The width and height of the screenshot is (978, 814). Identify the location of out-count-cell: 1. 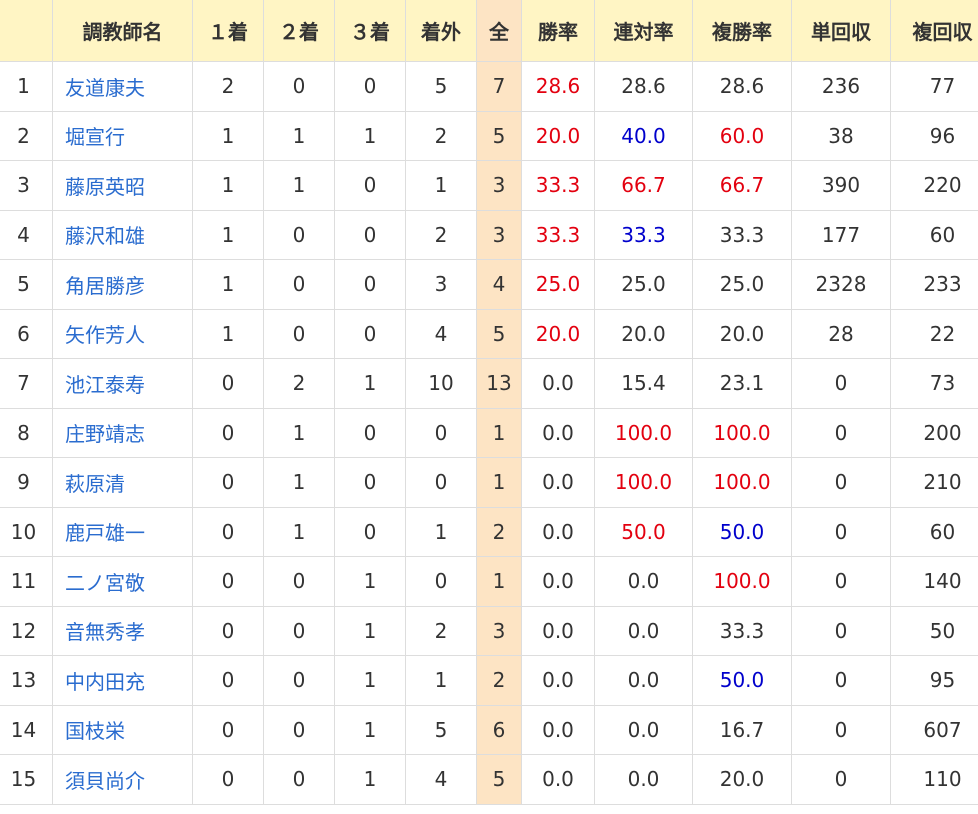
(441, 680).